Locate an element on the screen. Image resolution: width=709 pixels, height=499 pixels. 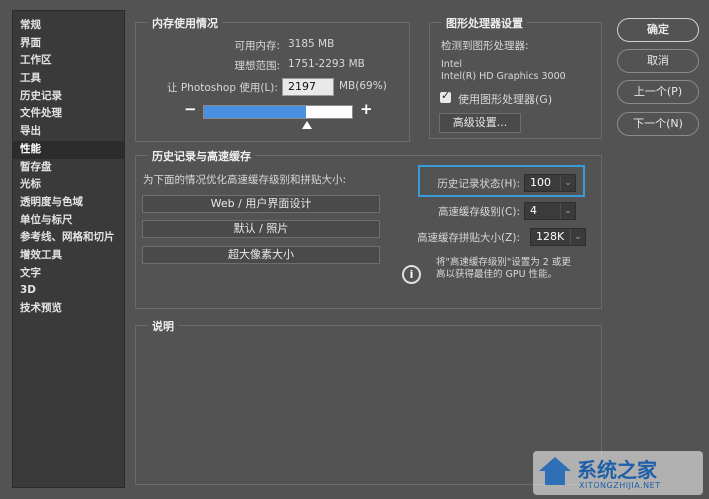
house-logo-body-icon is located at coordinates (555, 478).